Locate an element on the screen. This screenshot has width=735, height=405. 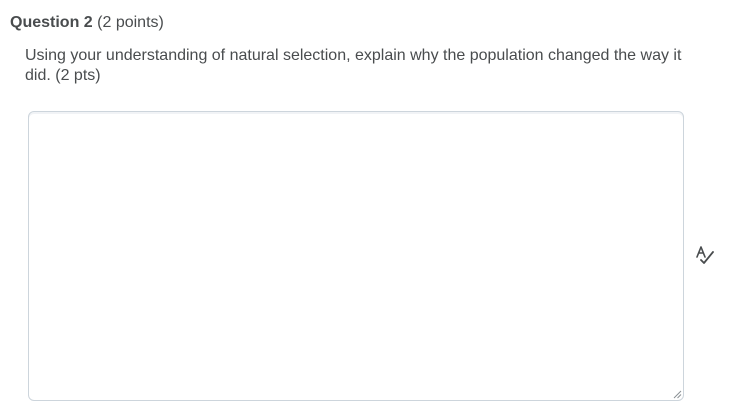
resize-handle-icon is located at coordinates (677, 394).